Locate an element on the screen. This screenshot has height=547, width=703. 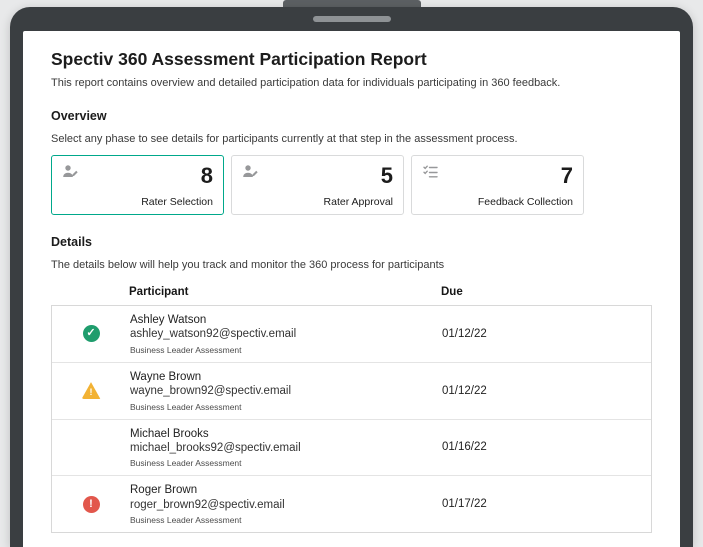
participant-name: Wayne Brown is located at coordinates (166, 376).